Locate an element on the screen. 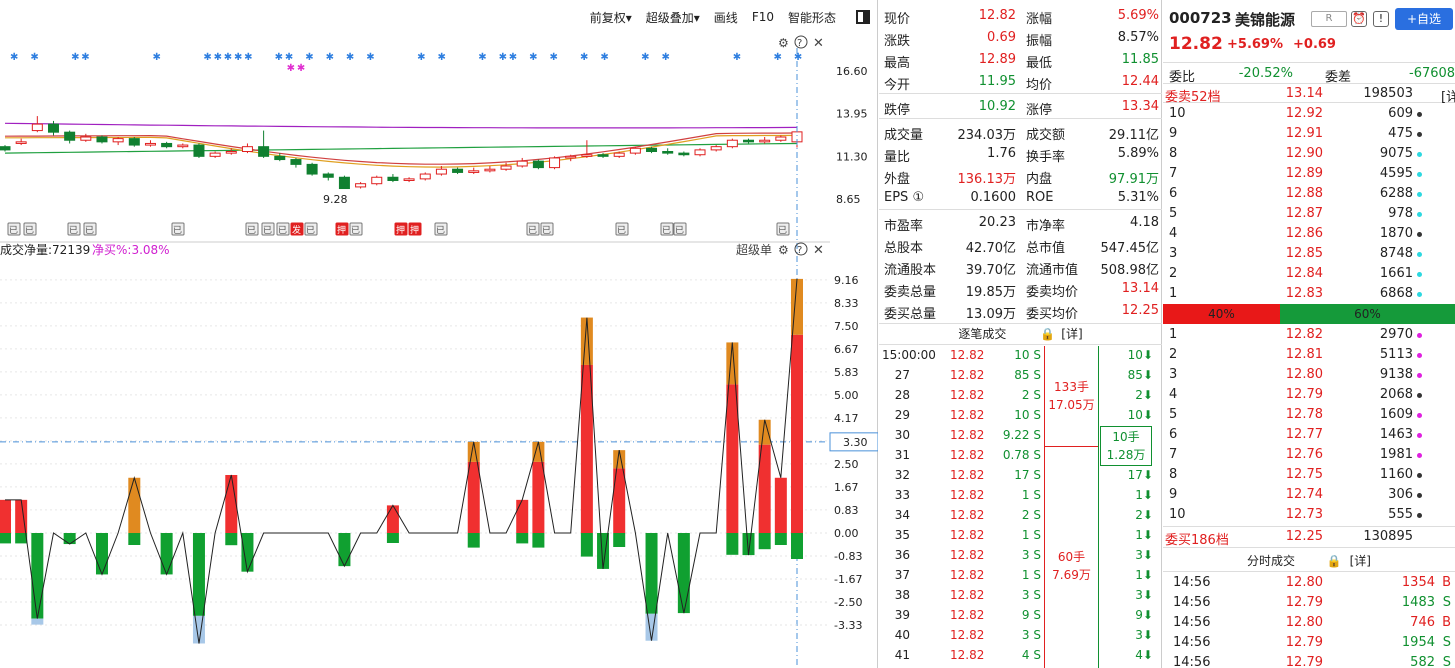 This screenshot has height=668, width=1455. ask-row: 7 12.89 4595 is located at coordinates (1309, 174).